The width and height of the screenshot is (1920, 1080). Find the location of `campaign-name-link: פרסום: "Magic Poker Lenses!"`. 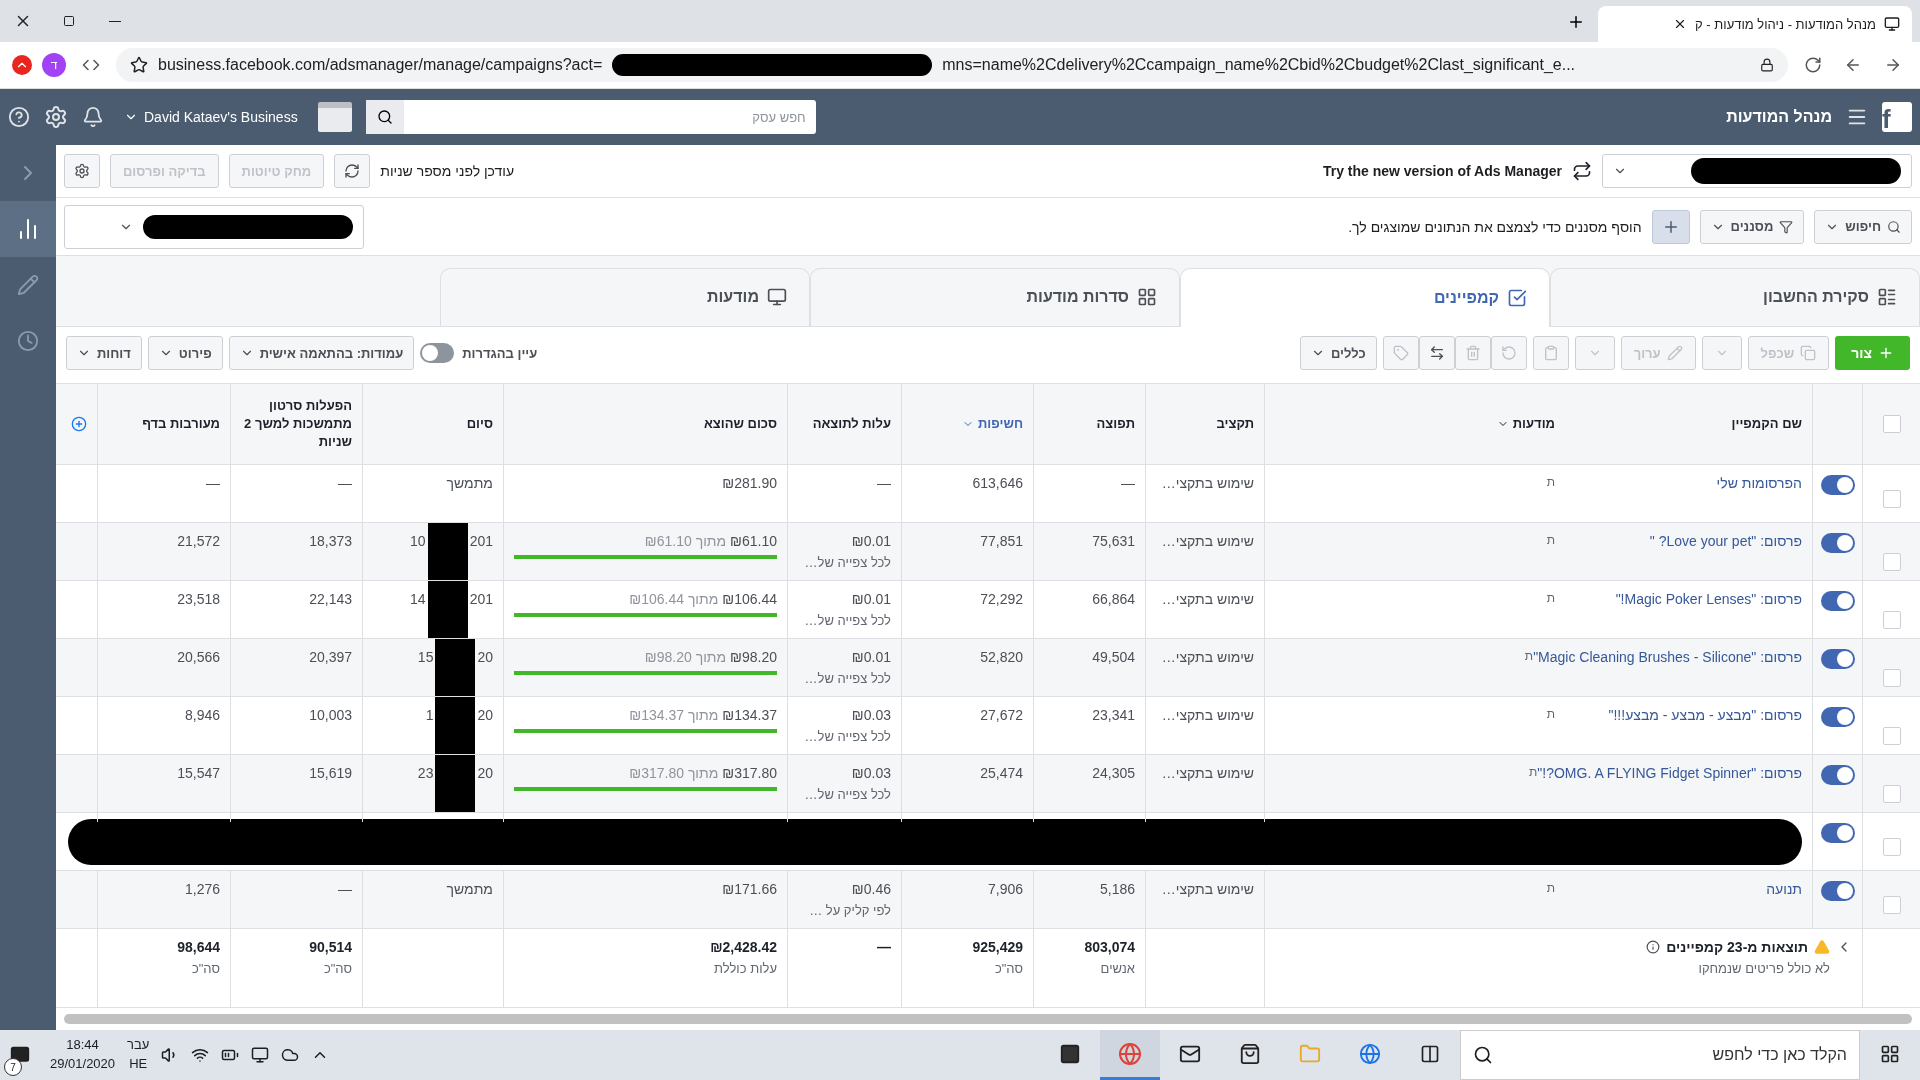

campaign-name-link: פרסום: "Magic Poker Lenses!" is located at coordinates (1678, 599).